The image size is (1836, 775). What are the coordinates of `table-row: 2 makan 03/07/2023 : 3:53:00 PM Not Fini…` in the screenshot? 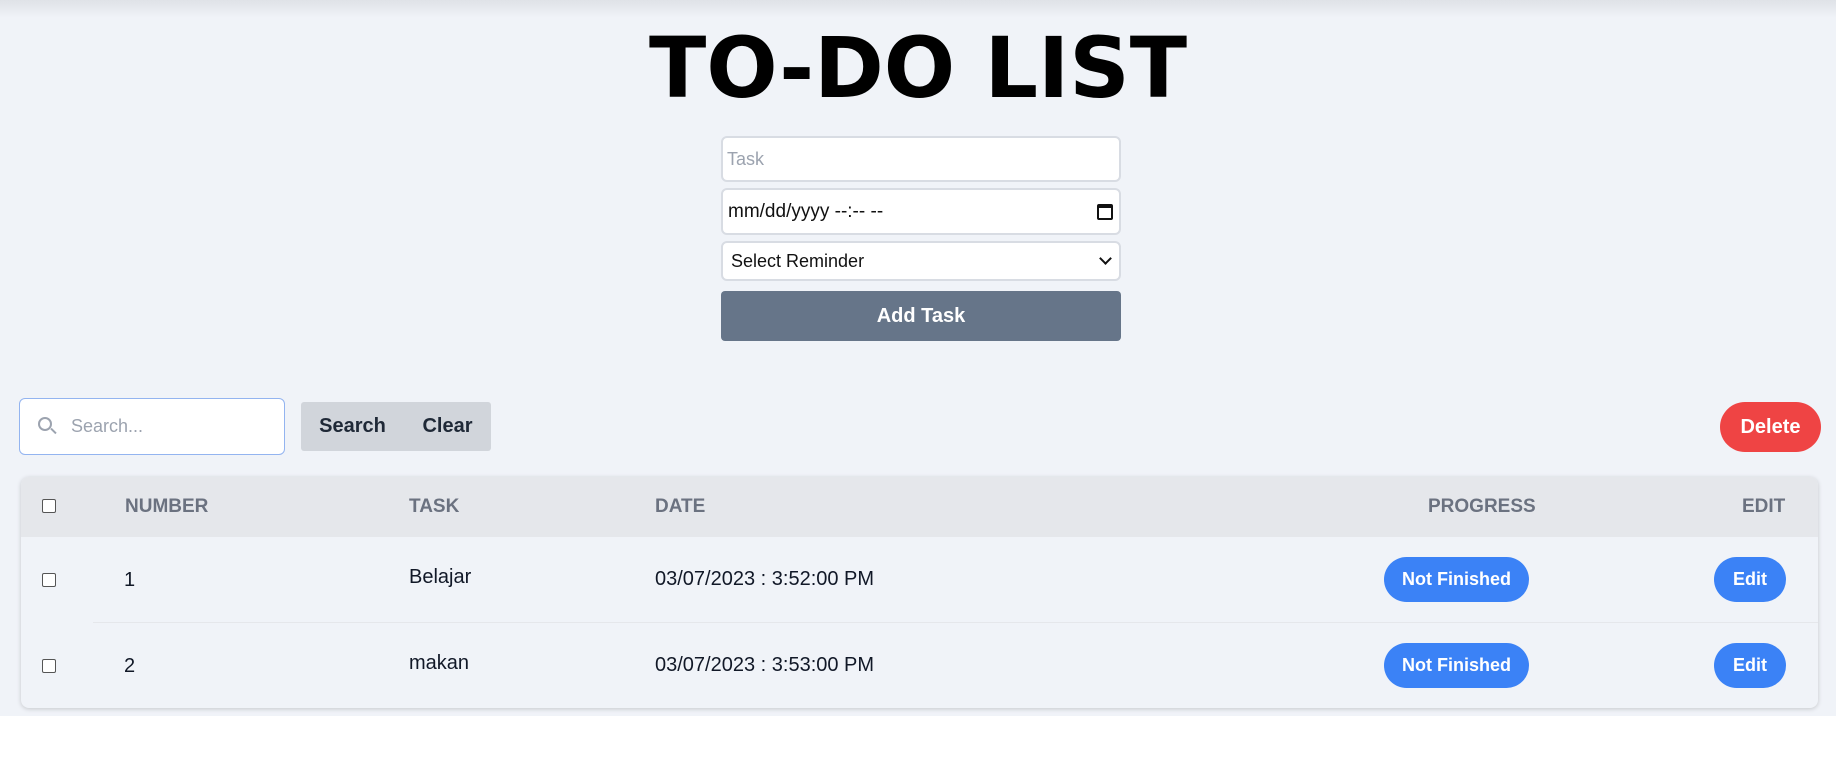 It's located at (919, 665).